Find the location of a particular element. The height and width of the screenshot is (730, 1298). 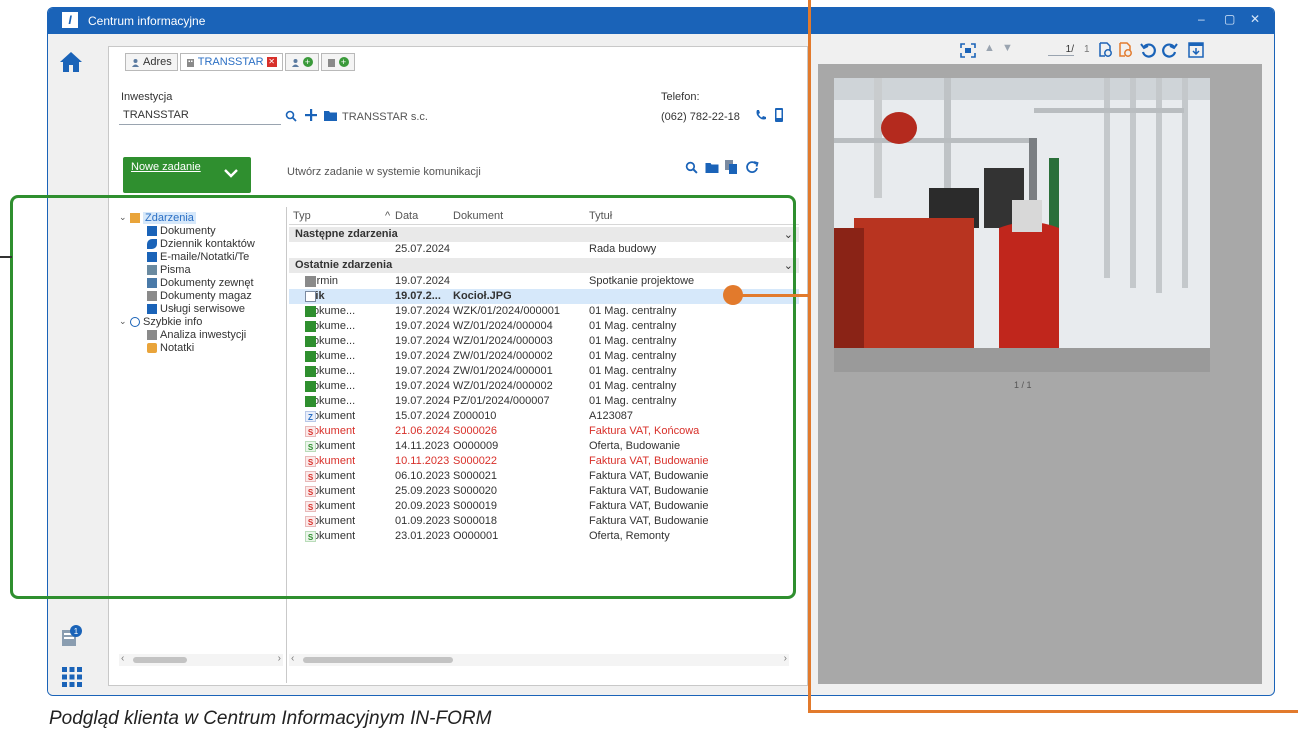

boiler-room-photo is located at coordinates (1022, 225).